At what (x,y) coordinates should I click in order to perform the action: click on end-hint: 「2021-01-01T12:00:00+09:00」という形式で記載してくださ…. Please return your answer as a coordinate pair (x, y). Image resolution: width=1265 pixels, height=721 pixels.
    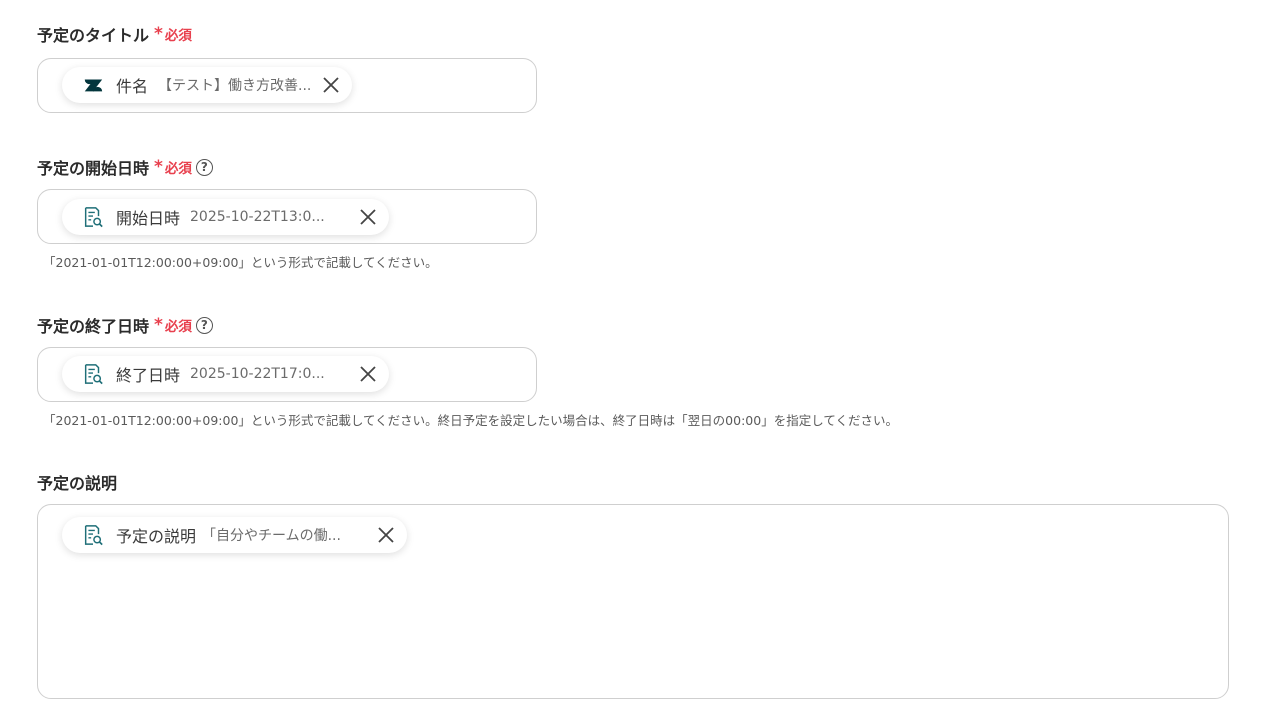
    Looking at the image, I should click on (470, 420).